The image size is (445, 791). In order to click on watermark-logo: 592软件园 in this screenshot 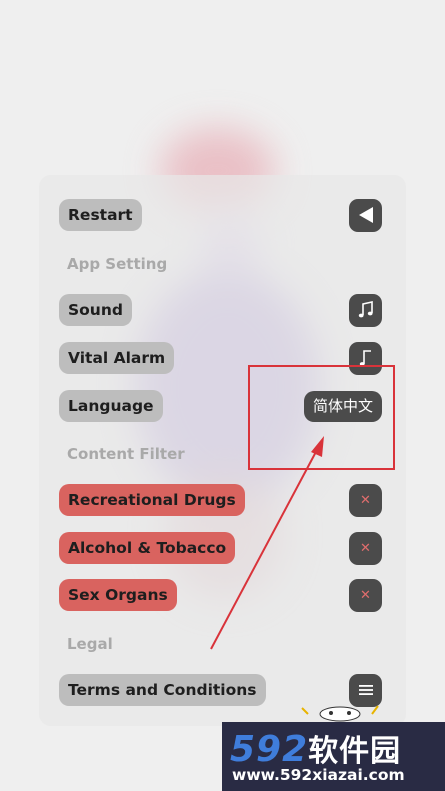, I will do `click(315, 748)`.